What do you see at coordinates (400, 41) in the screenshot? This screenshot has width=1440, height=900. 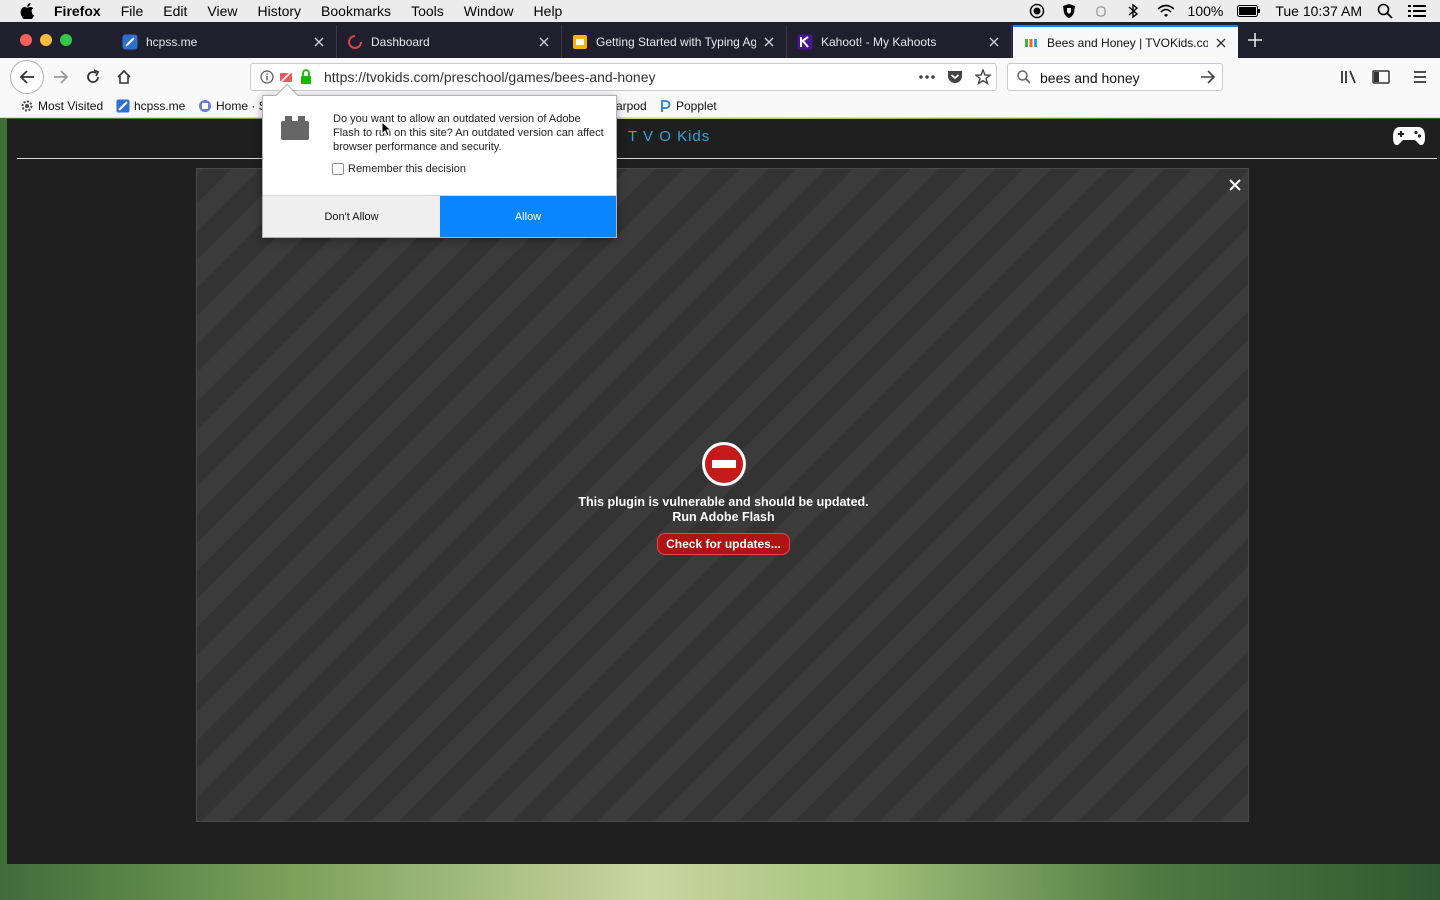 I see `tab-label: Dashboard` at bounding box center [400, 41].